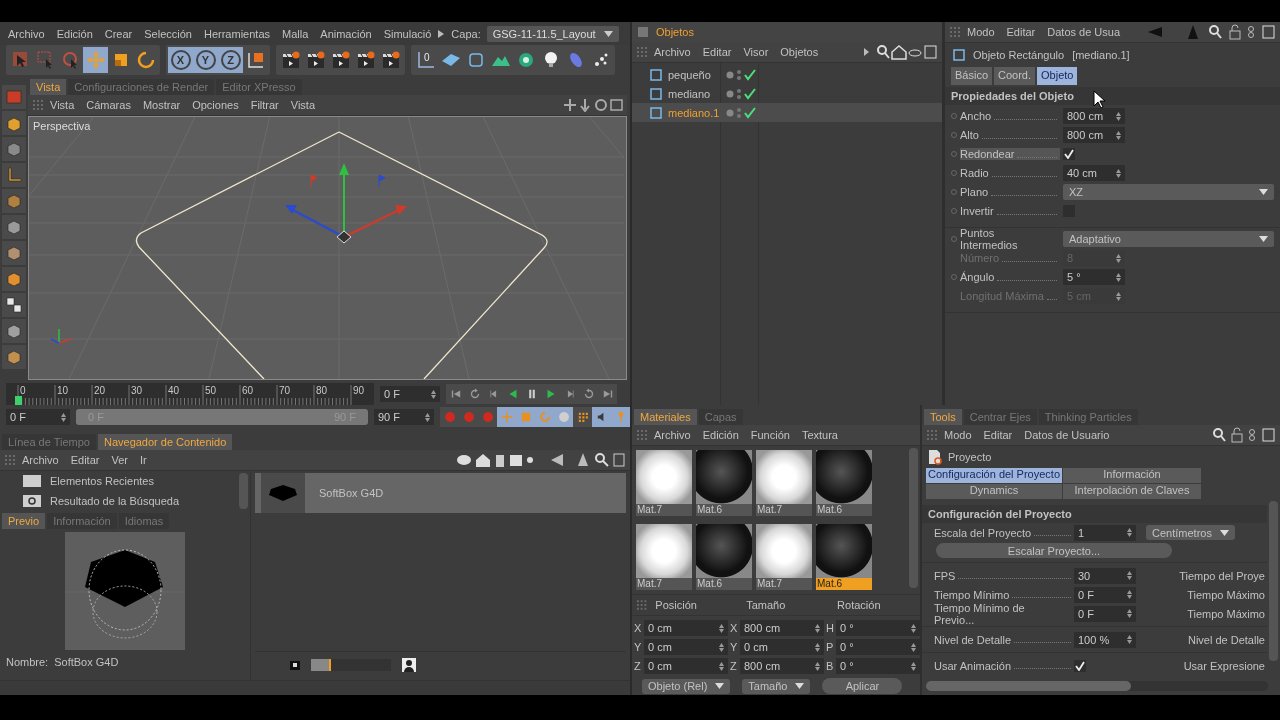 The width and height of the screenshot is (1280, 720). I want to click on panel-tab: Vista, so click(48, 86).